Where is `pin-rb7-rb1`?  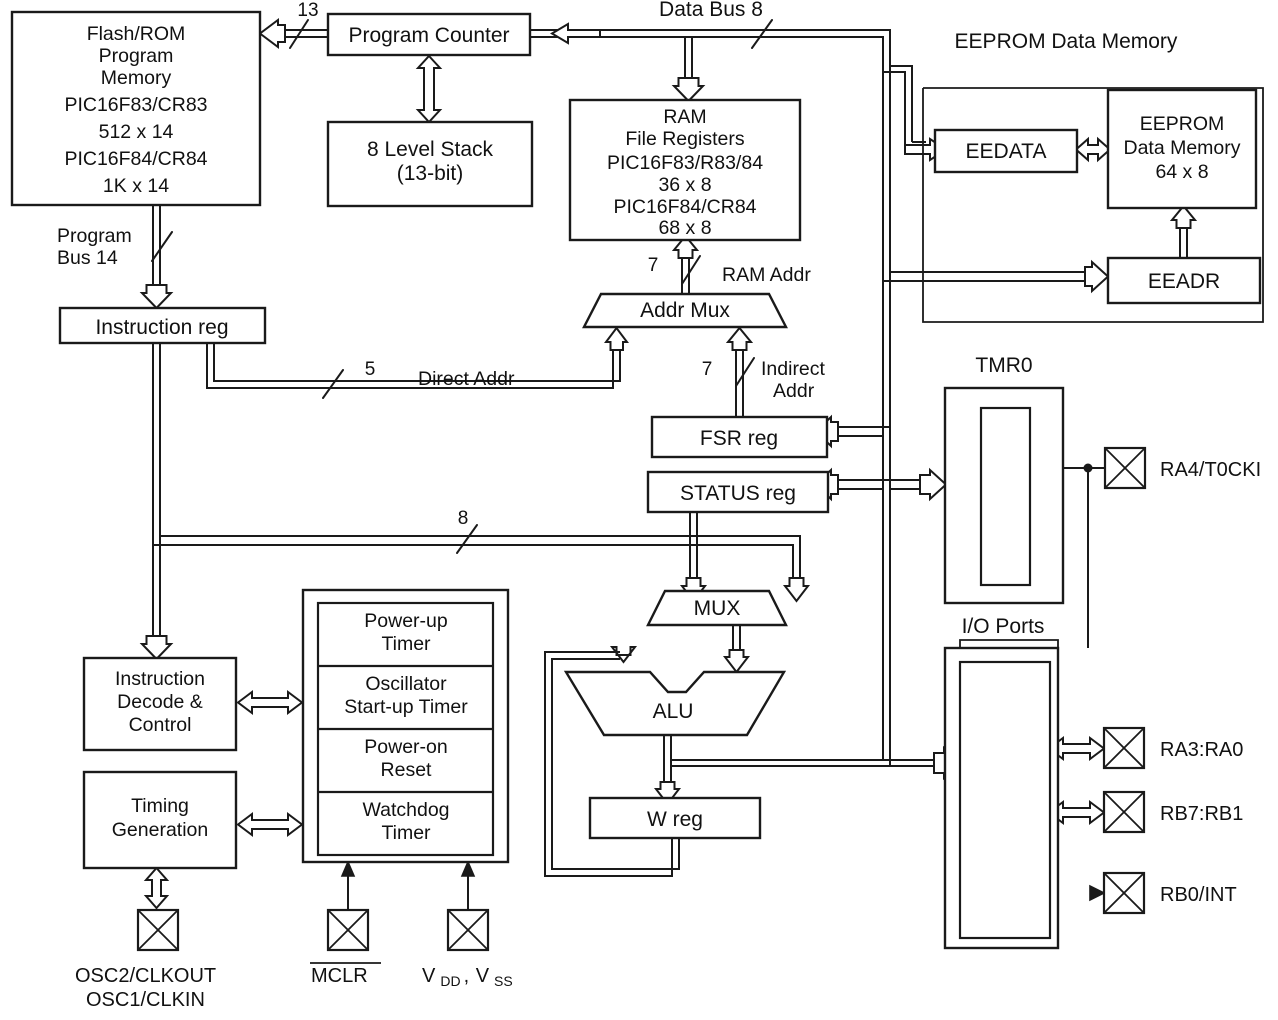
pin-rb7-rb1 is located at coordinates (1124, 812).